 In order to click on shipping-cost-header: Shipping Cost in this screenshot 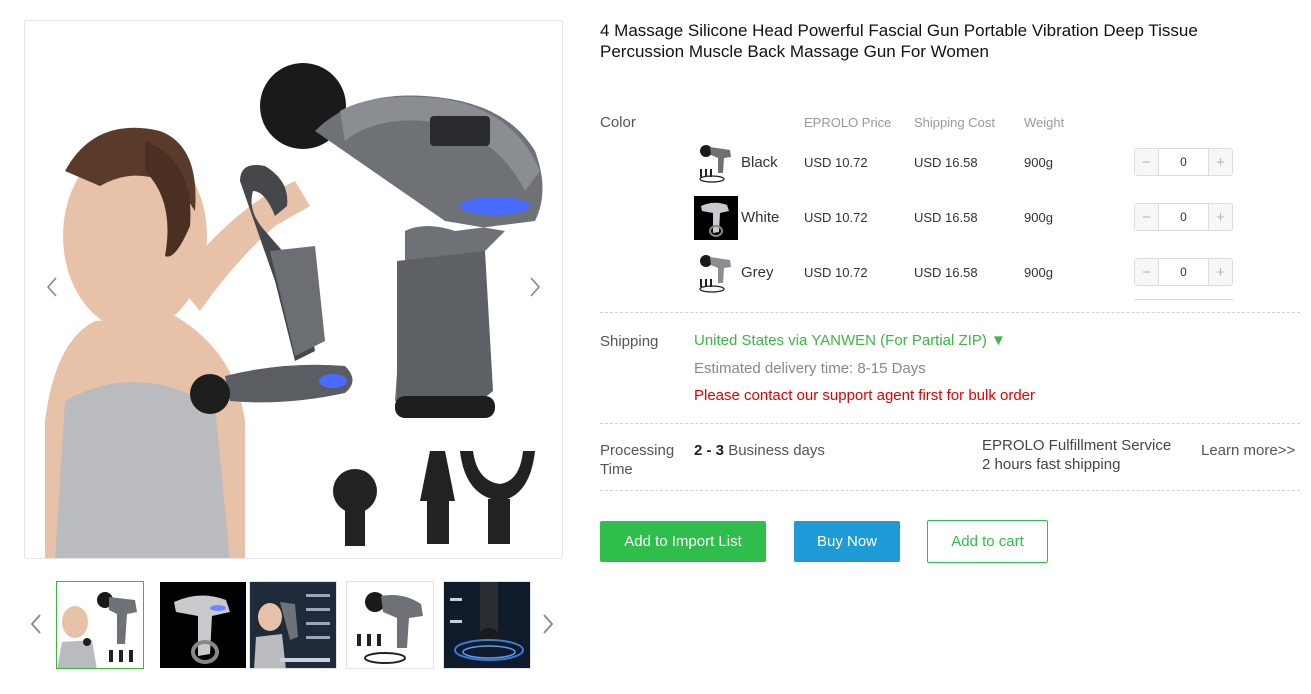, I will do `click(954, 122)`.